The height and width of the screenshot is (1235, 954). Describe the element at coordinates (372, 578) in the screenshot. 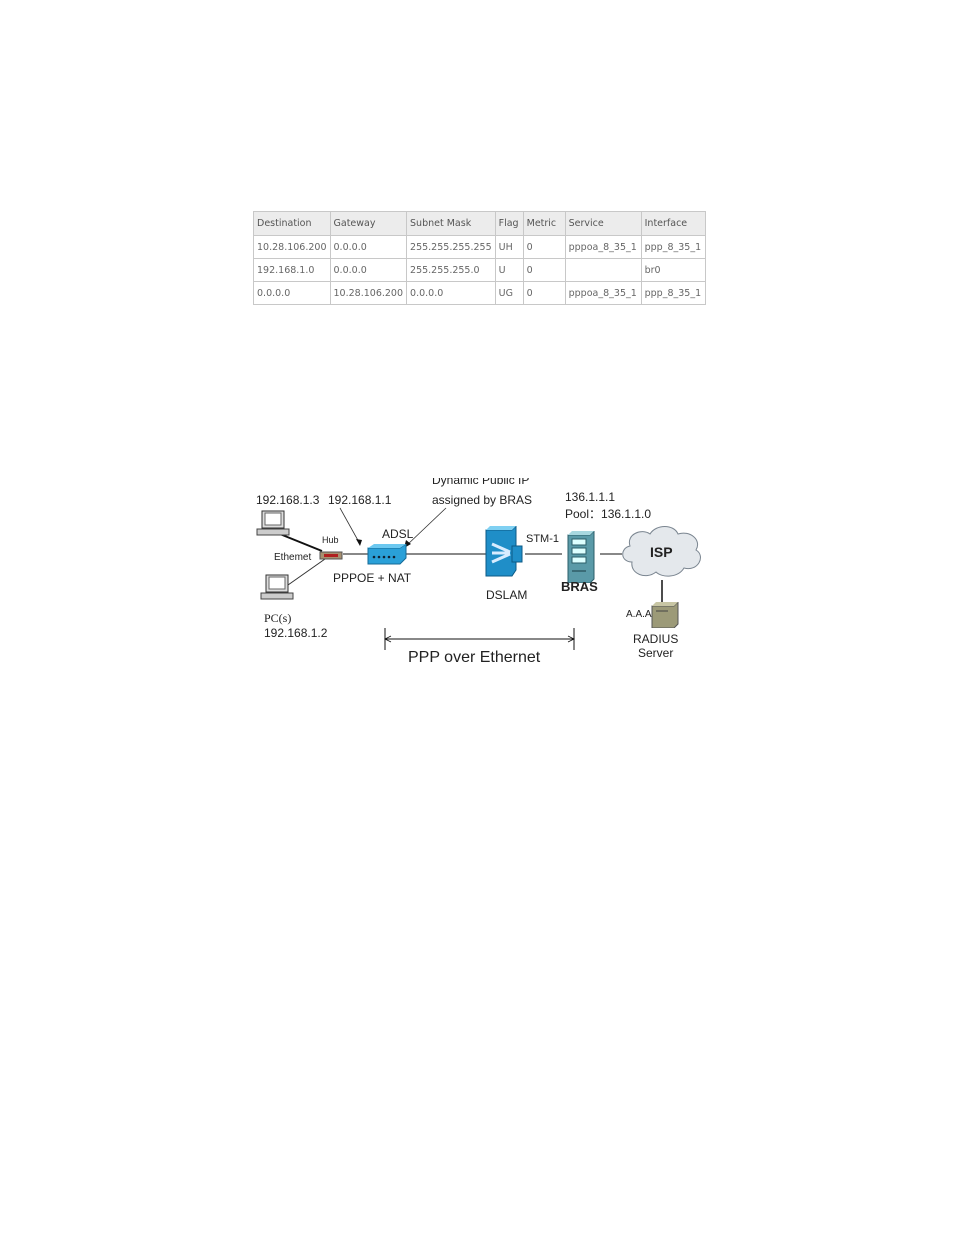

I see `router-mode-label: PPPOE + NAT` at that location.